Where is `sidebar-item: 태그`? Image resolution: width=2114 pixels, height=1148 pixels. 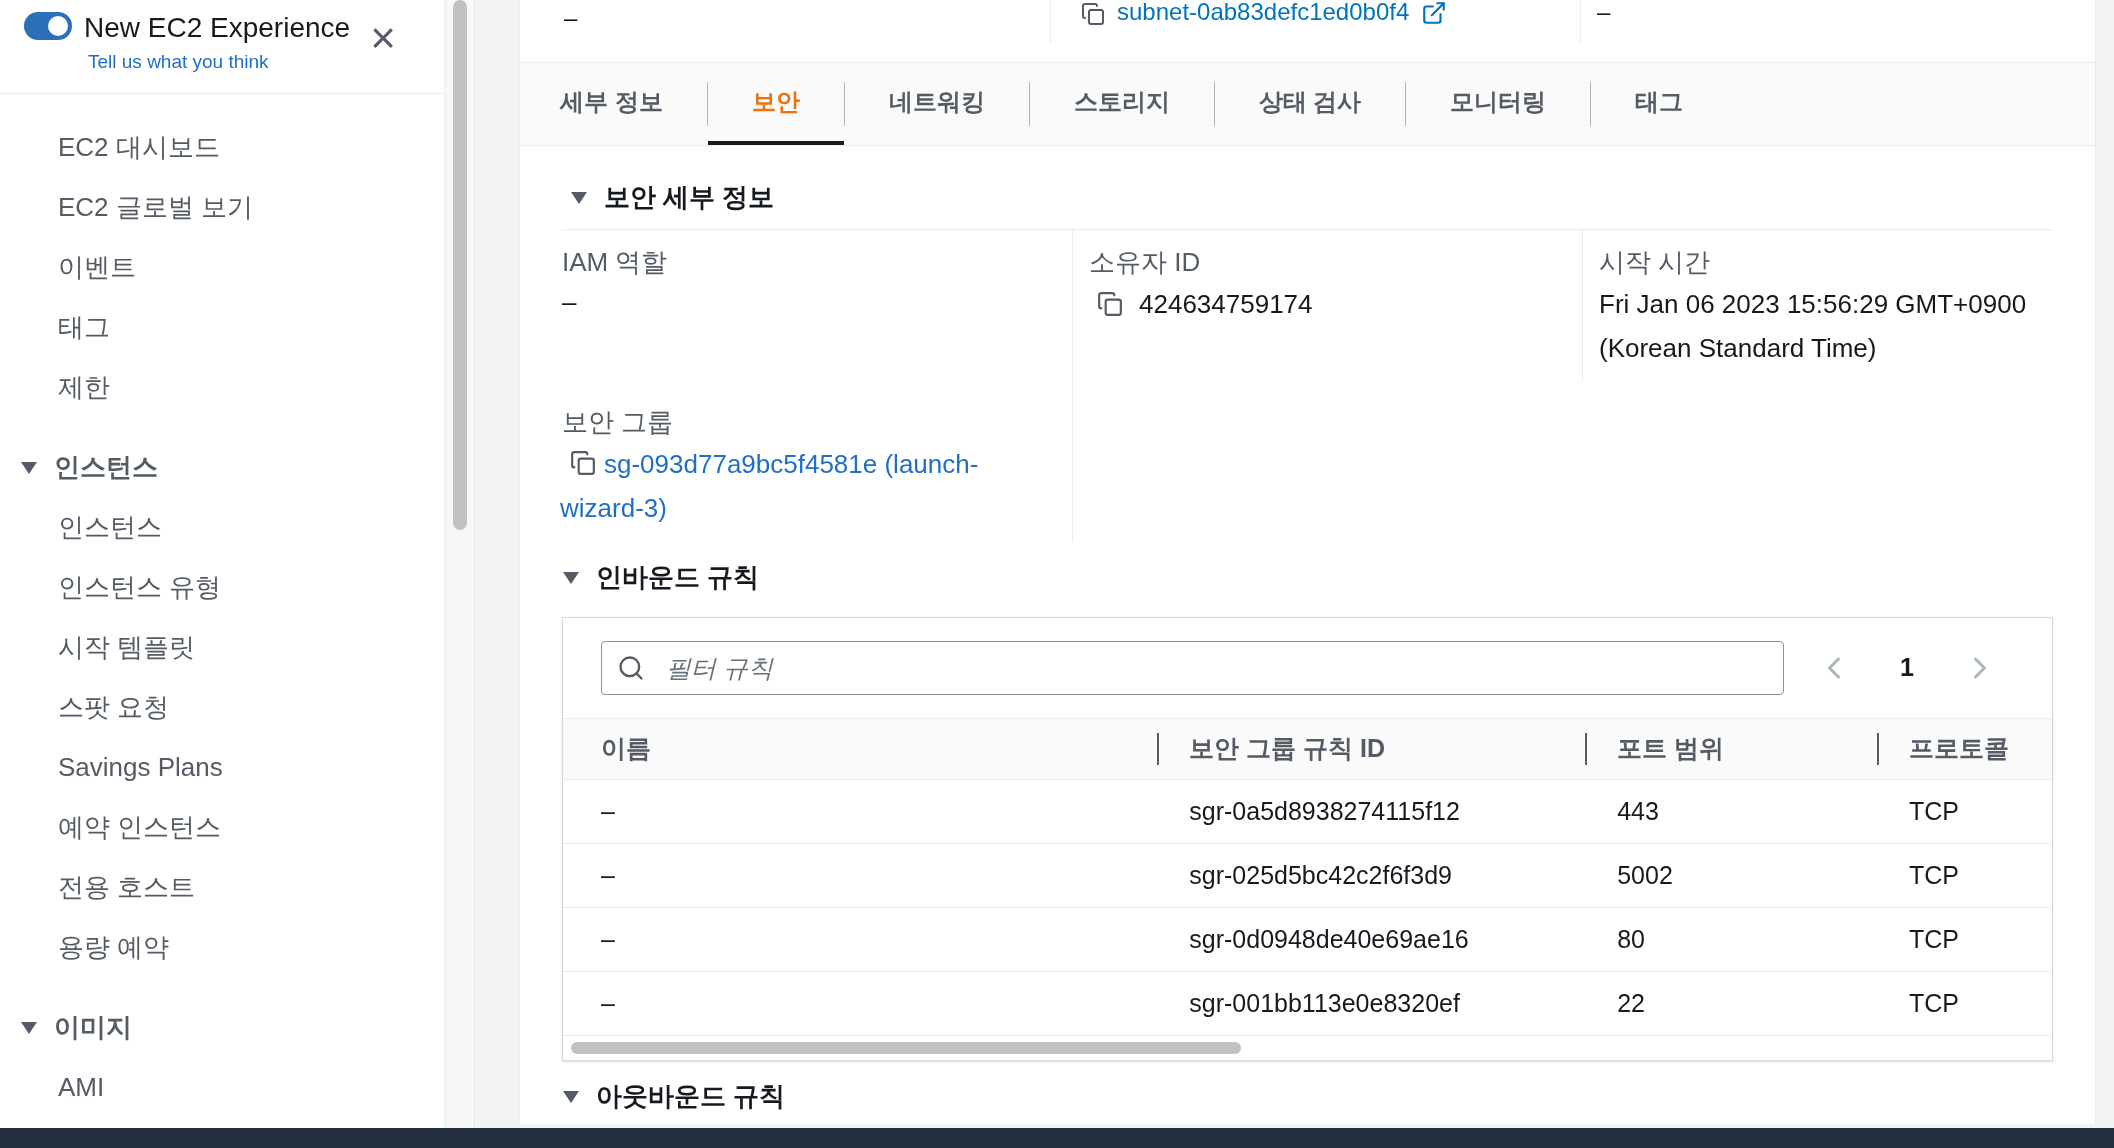
sidebar-item: 태그 is located at coordinates (222, 327).